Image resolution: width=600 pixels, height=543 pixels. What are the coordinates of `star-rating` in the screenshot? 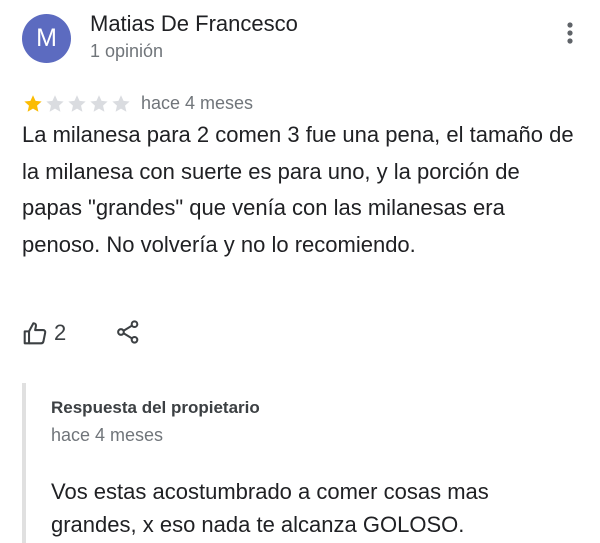 It's located at (77, 104).